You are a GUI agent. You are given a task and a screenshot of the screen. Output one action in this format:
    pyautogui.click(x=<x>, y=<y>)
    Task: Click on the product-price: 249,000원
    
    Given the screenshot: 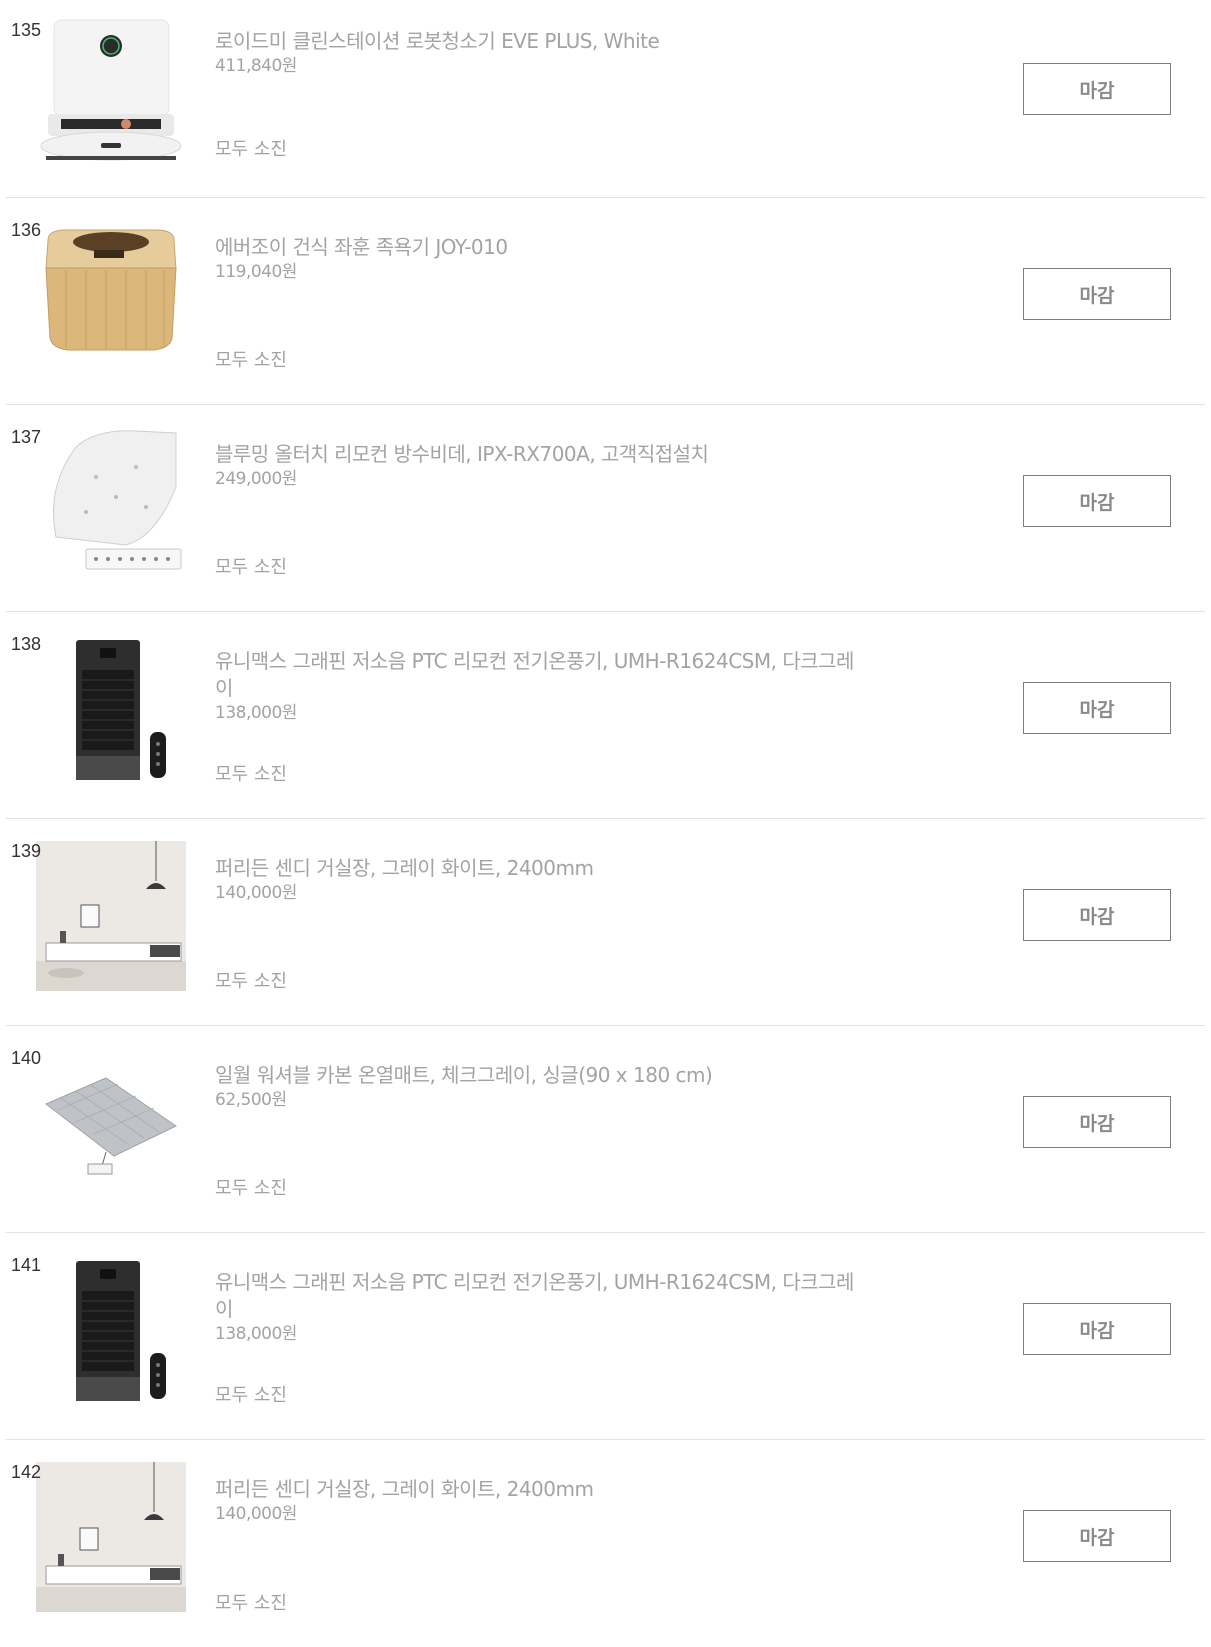 What is the action you would take?
    pyautogui.click(x=256, y=479)
    